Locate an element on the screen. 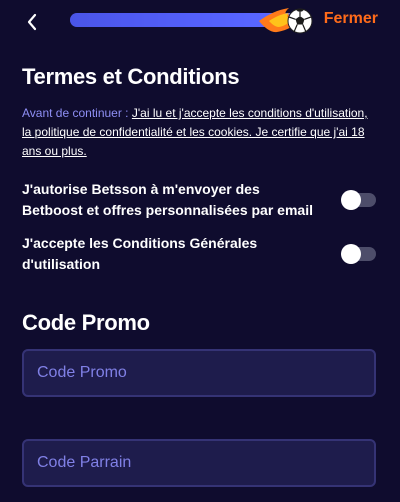 This screenshot has height=502, width=400. top-bar: Fermer is located at coordinates (200, 21).